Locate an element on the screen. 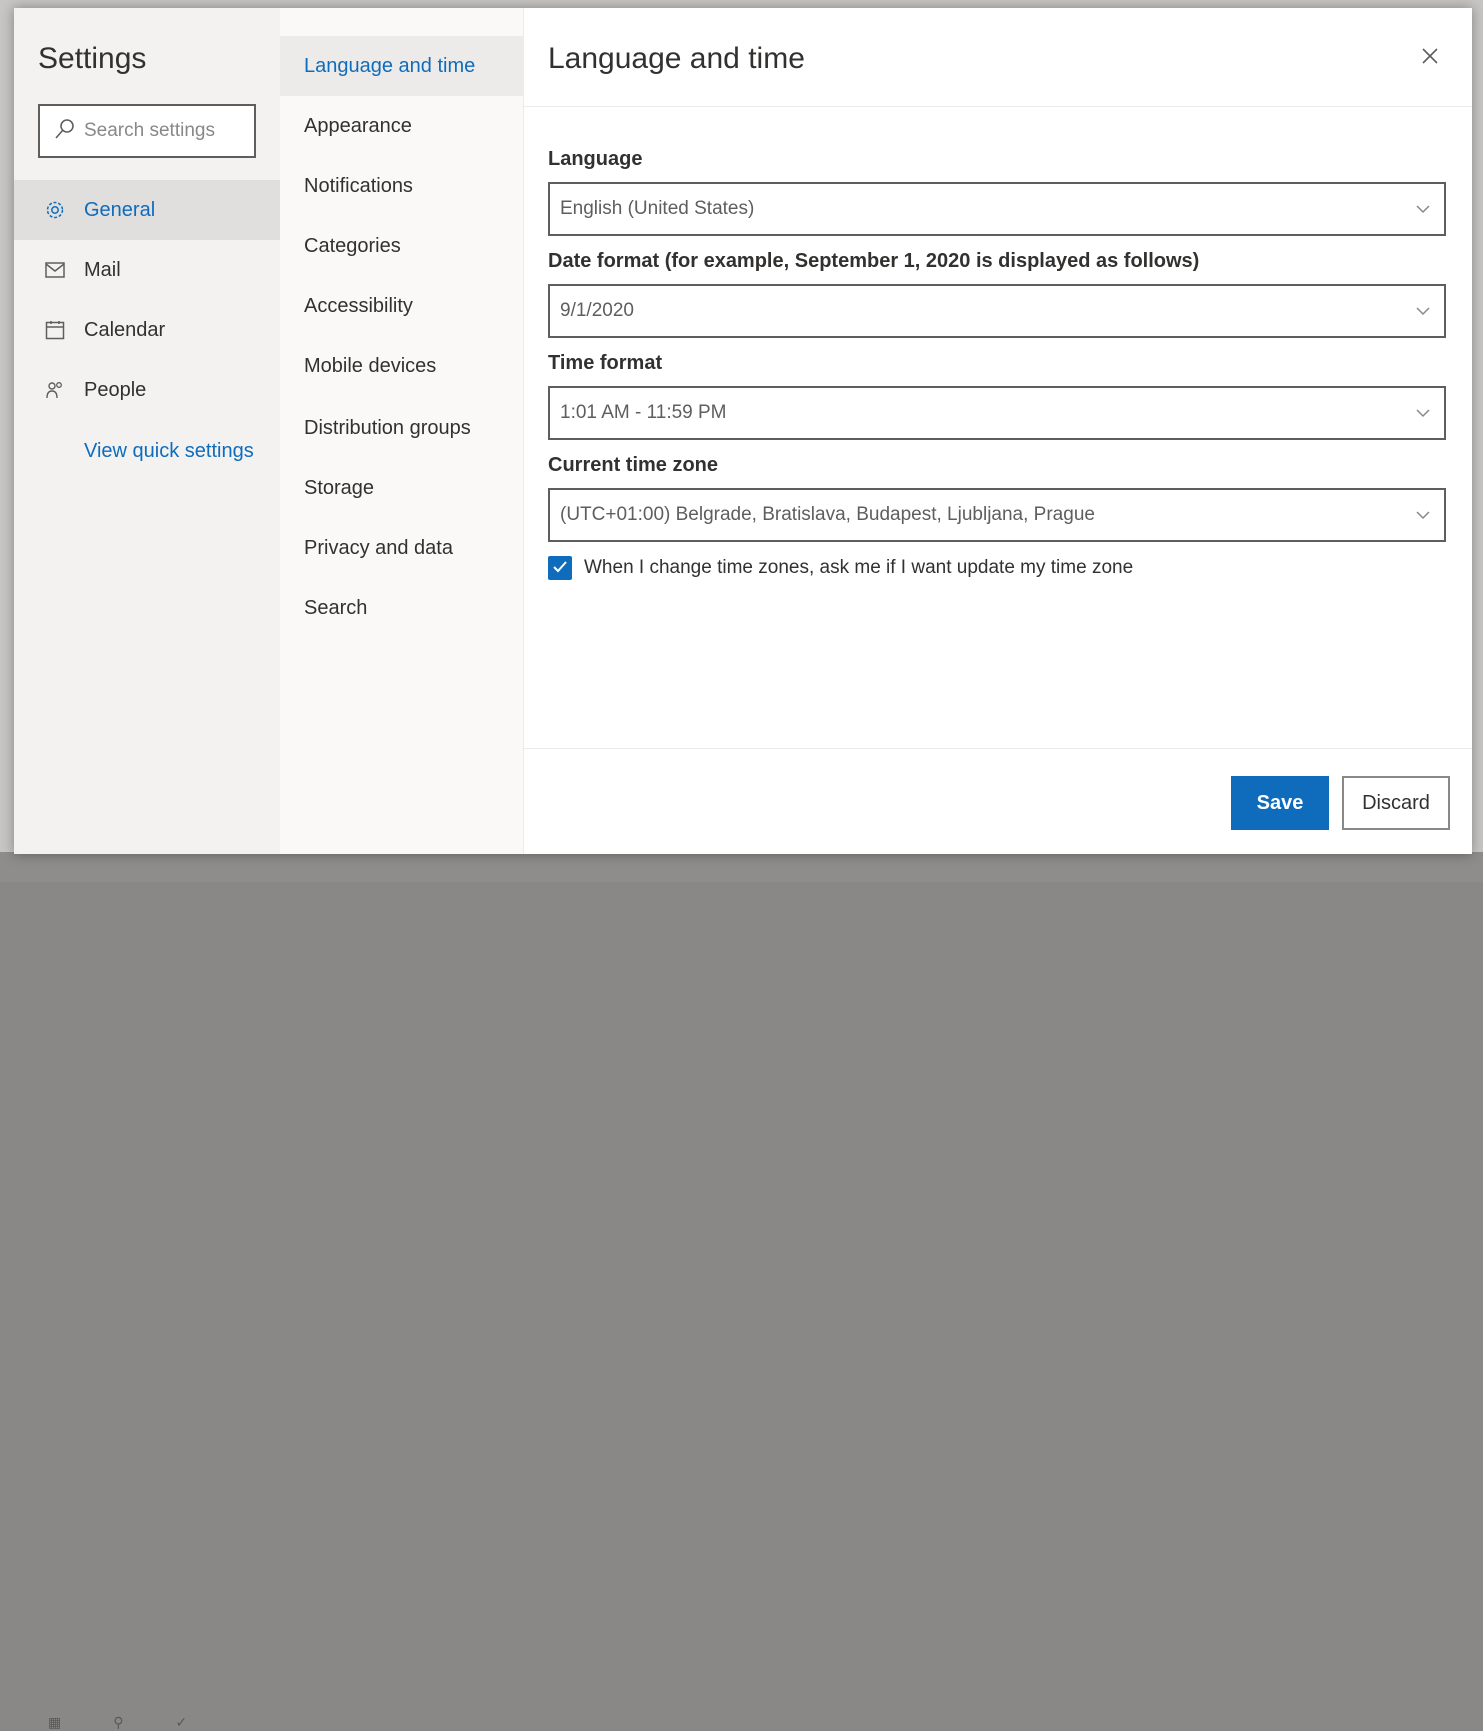  submenu-item-notifications: Notifications is located at coordinates (402, 186).